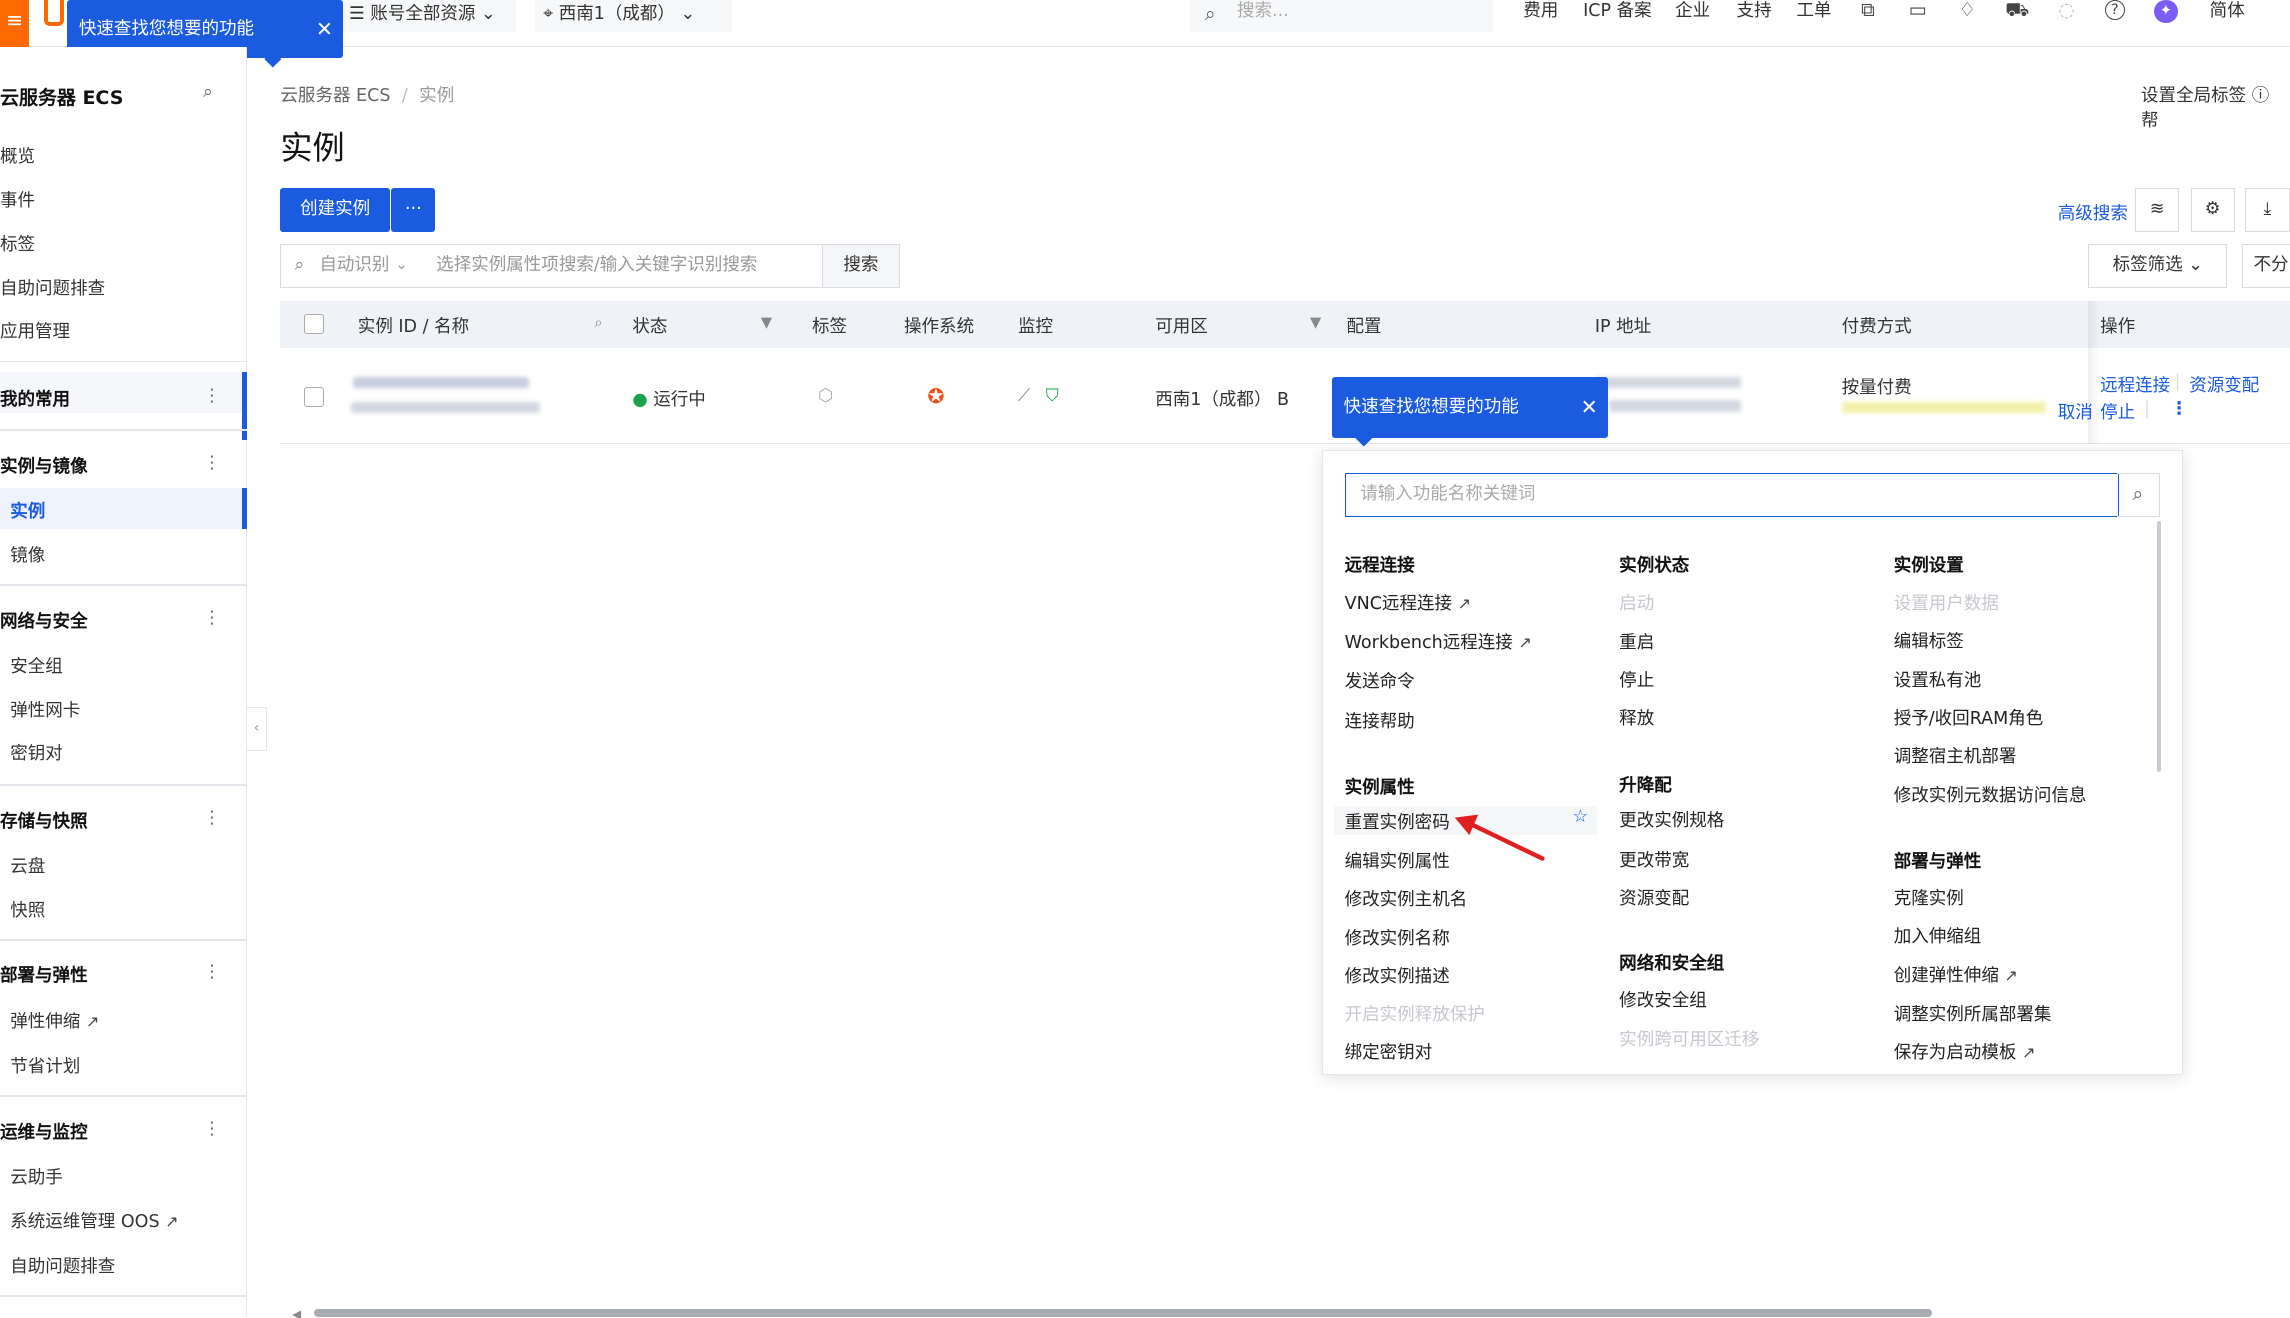 This screenshot has width=2290, height=1318. What do you see at coordinates (257, 728) in the screenshot?
I see `sidebar-collapse-button: ‹` at bounding box center [257, 728].